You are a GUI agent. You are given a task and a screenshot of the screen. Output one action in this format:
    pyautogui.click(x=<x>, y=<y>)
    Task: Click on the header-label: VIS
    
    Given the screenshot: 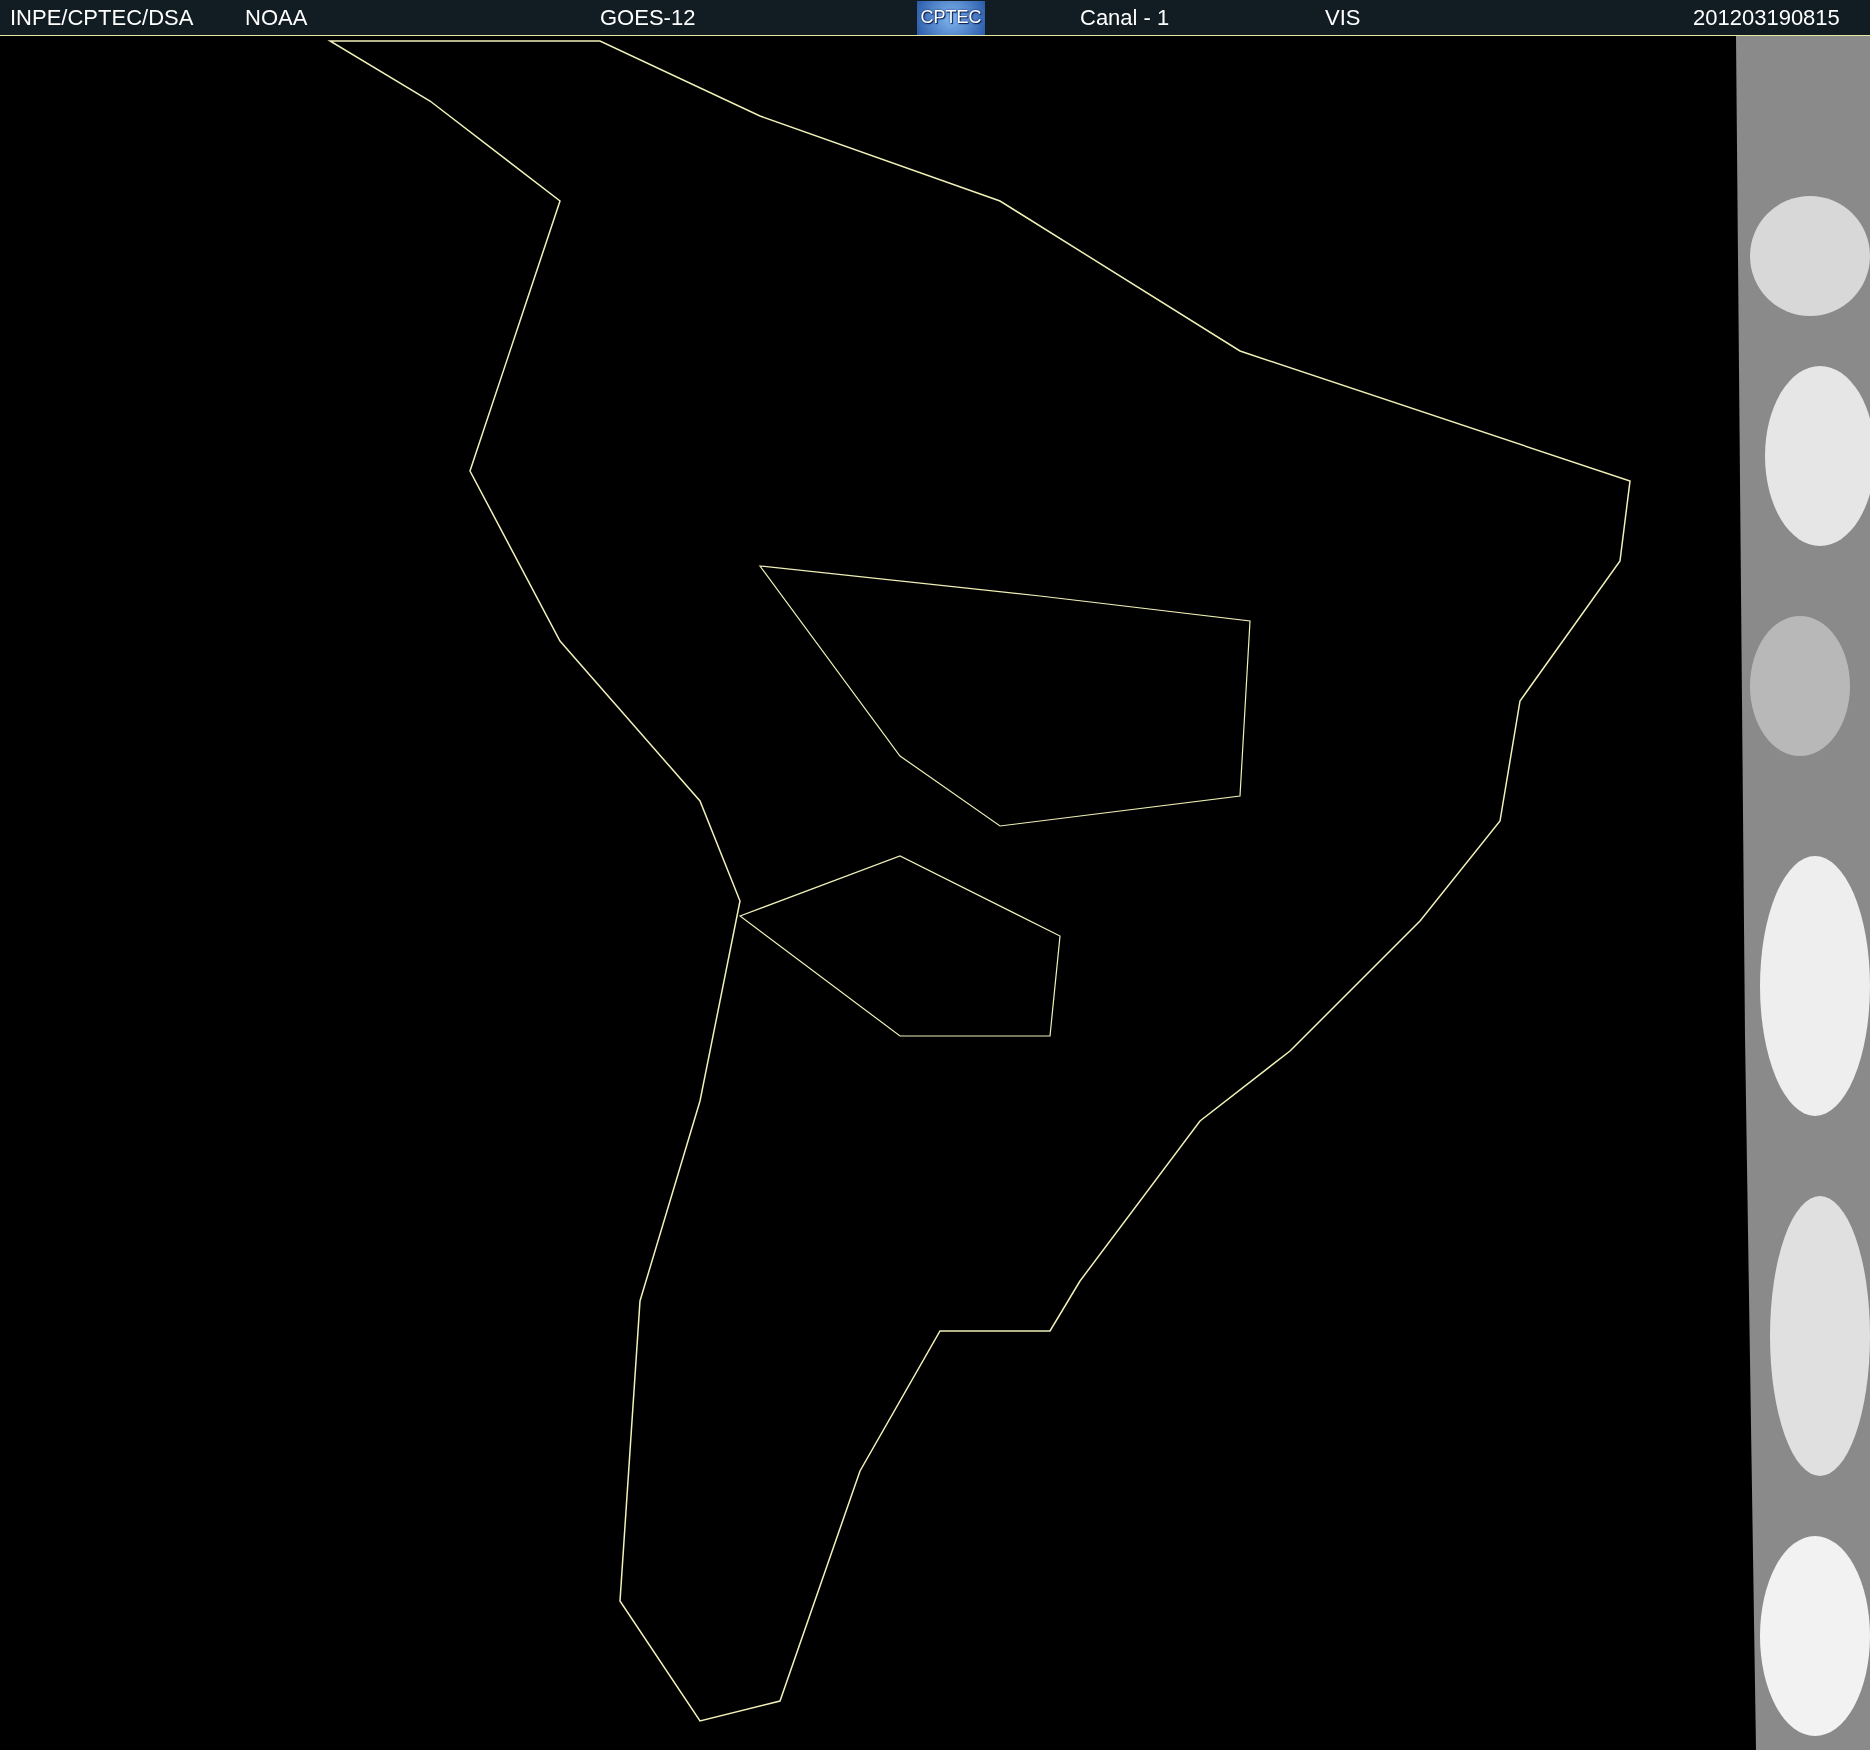 What is the action you would take?
    pyautogui.click(x=1343, y=17)
    